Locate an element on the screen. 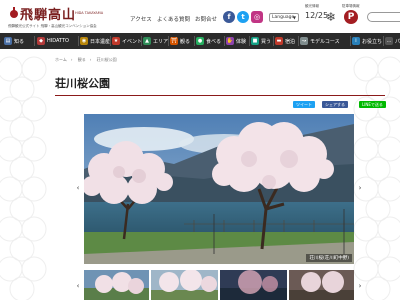 The width and height of the screenshot is (400, 300). instagram-icon: ◎ is located at coordinates (257, 17).